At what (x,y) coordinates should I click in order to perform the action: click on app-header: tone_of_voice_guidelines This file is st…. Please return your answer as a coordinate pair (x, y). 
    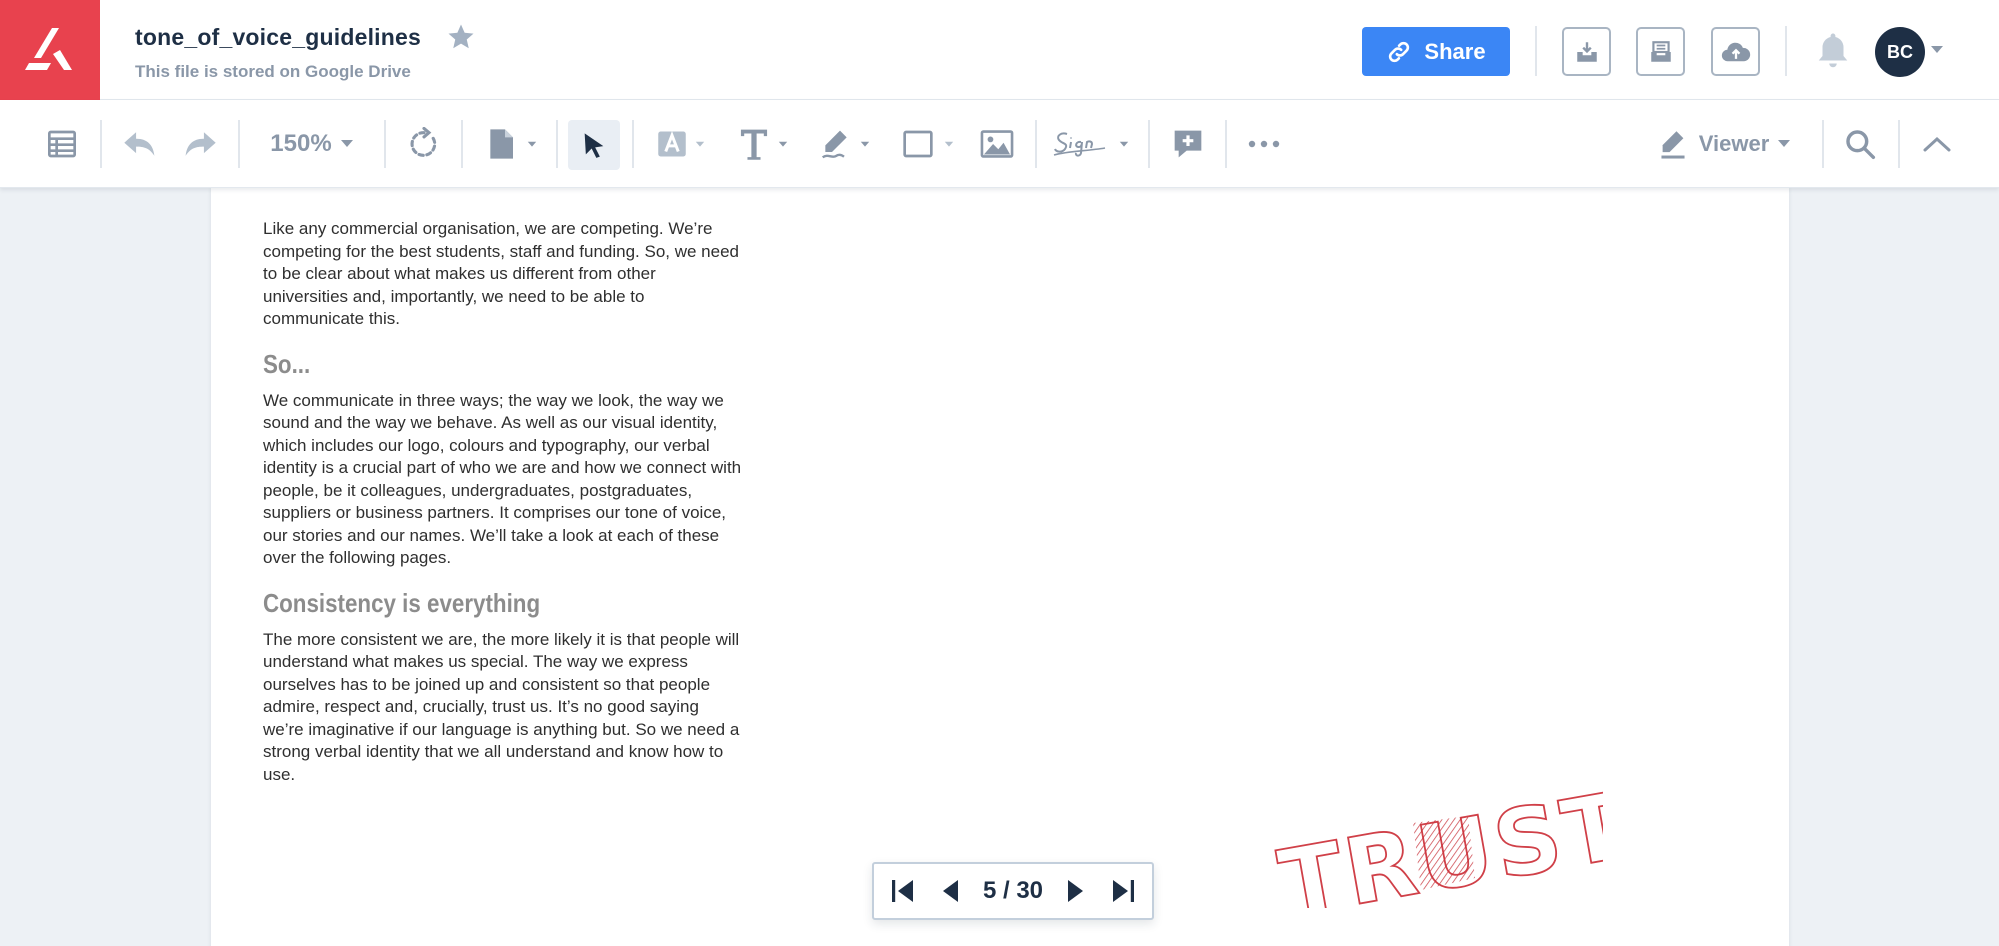
    Looking at the image, I should click on (999, 50).